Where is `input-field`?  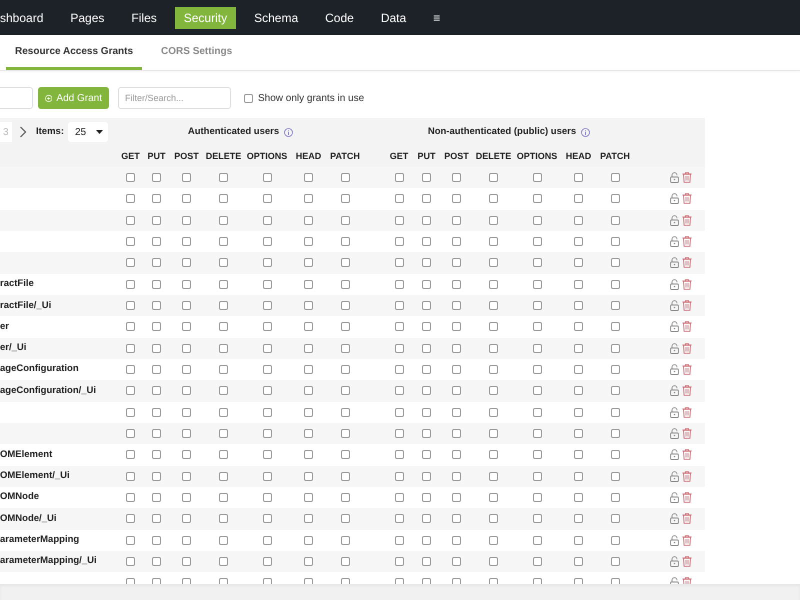 input-field is located at coordinates (16, 98).